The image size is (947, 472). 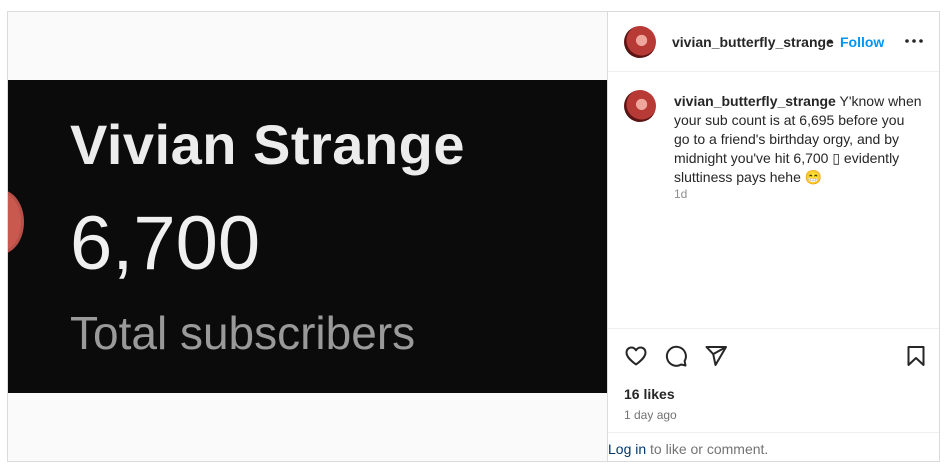 What do you see at coordinates (640, 42) in the screenshot?
I see `avatar` at bounding box center [640, 42].